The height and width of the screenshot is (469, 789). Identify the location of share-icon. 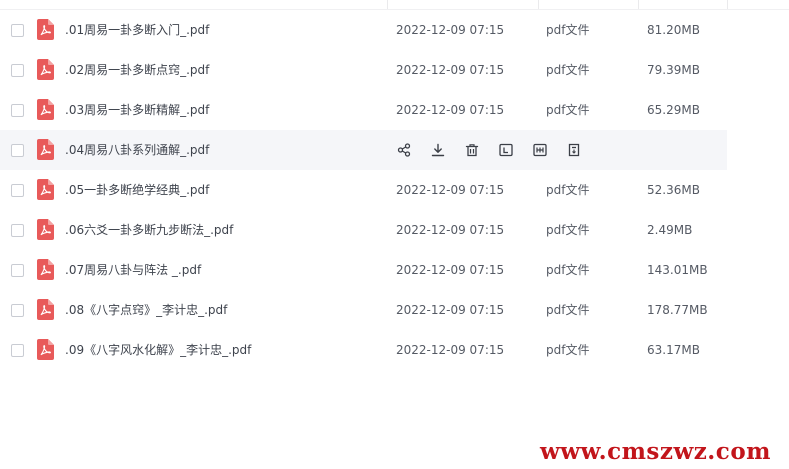
(404, 150).